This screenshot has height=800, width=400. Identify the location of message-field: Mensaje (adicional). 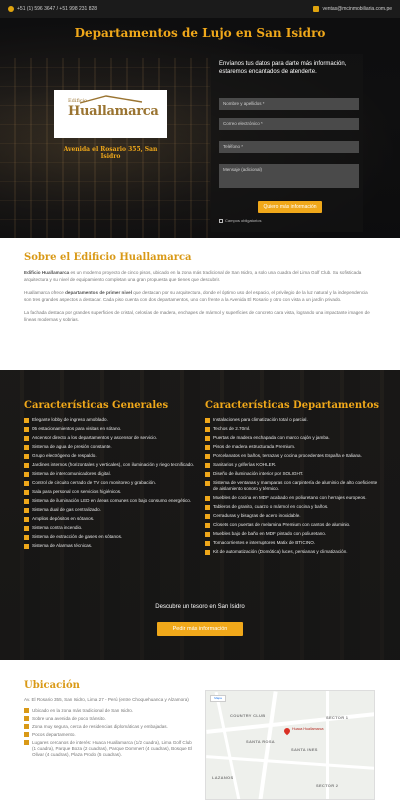
(289, 176).